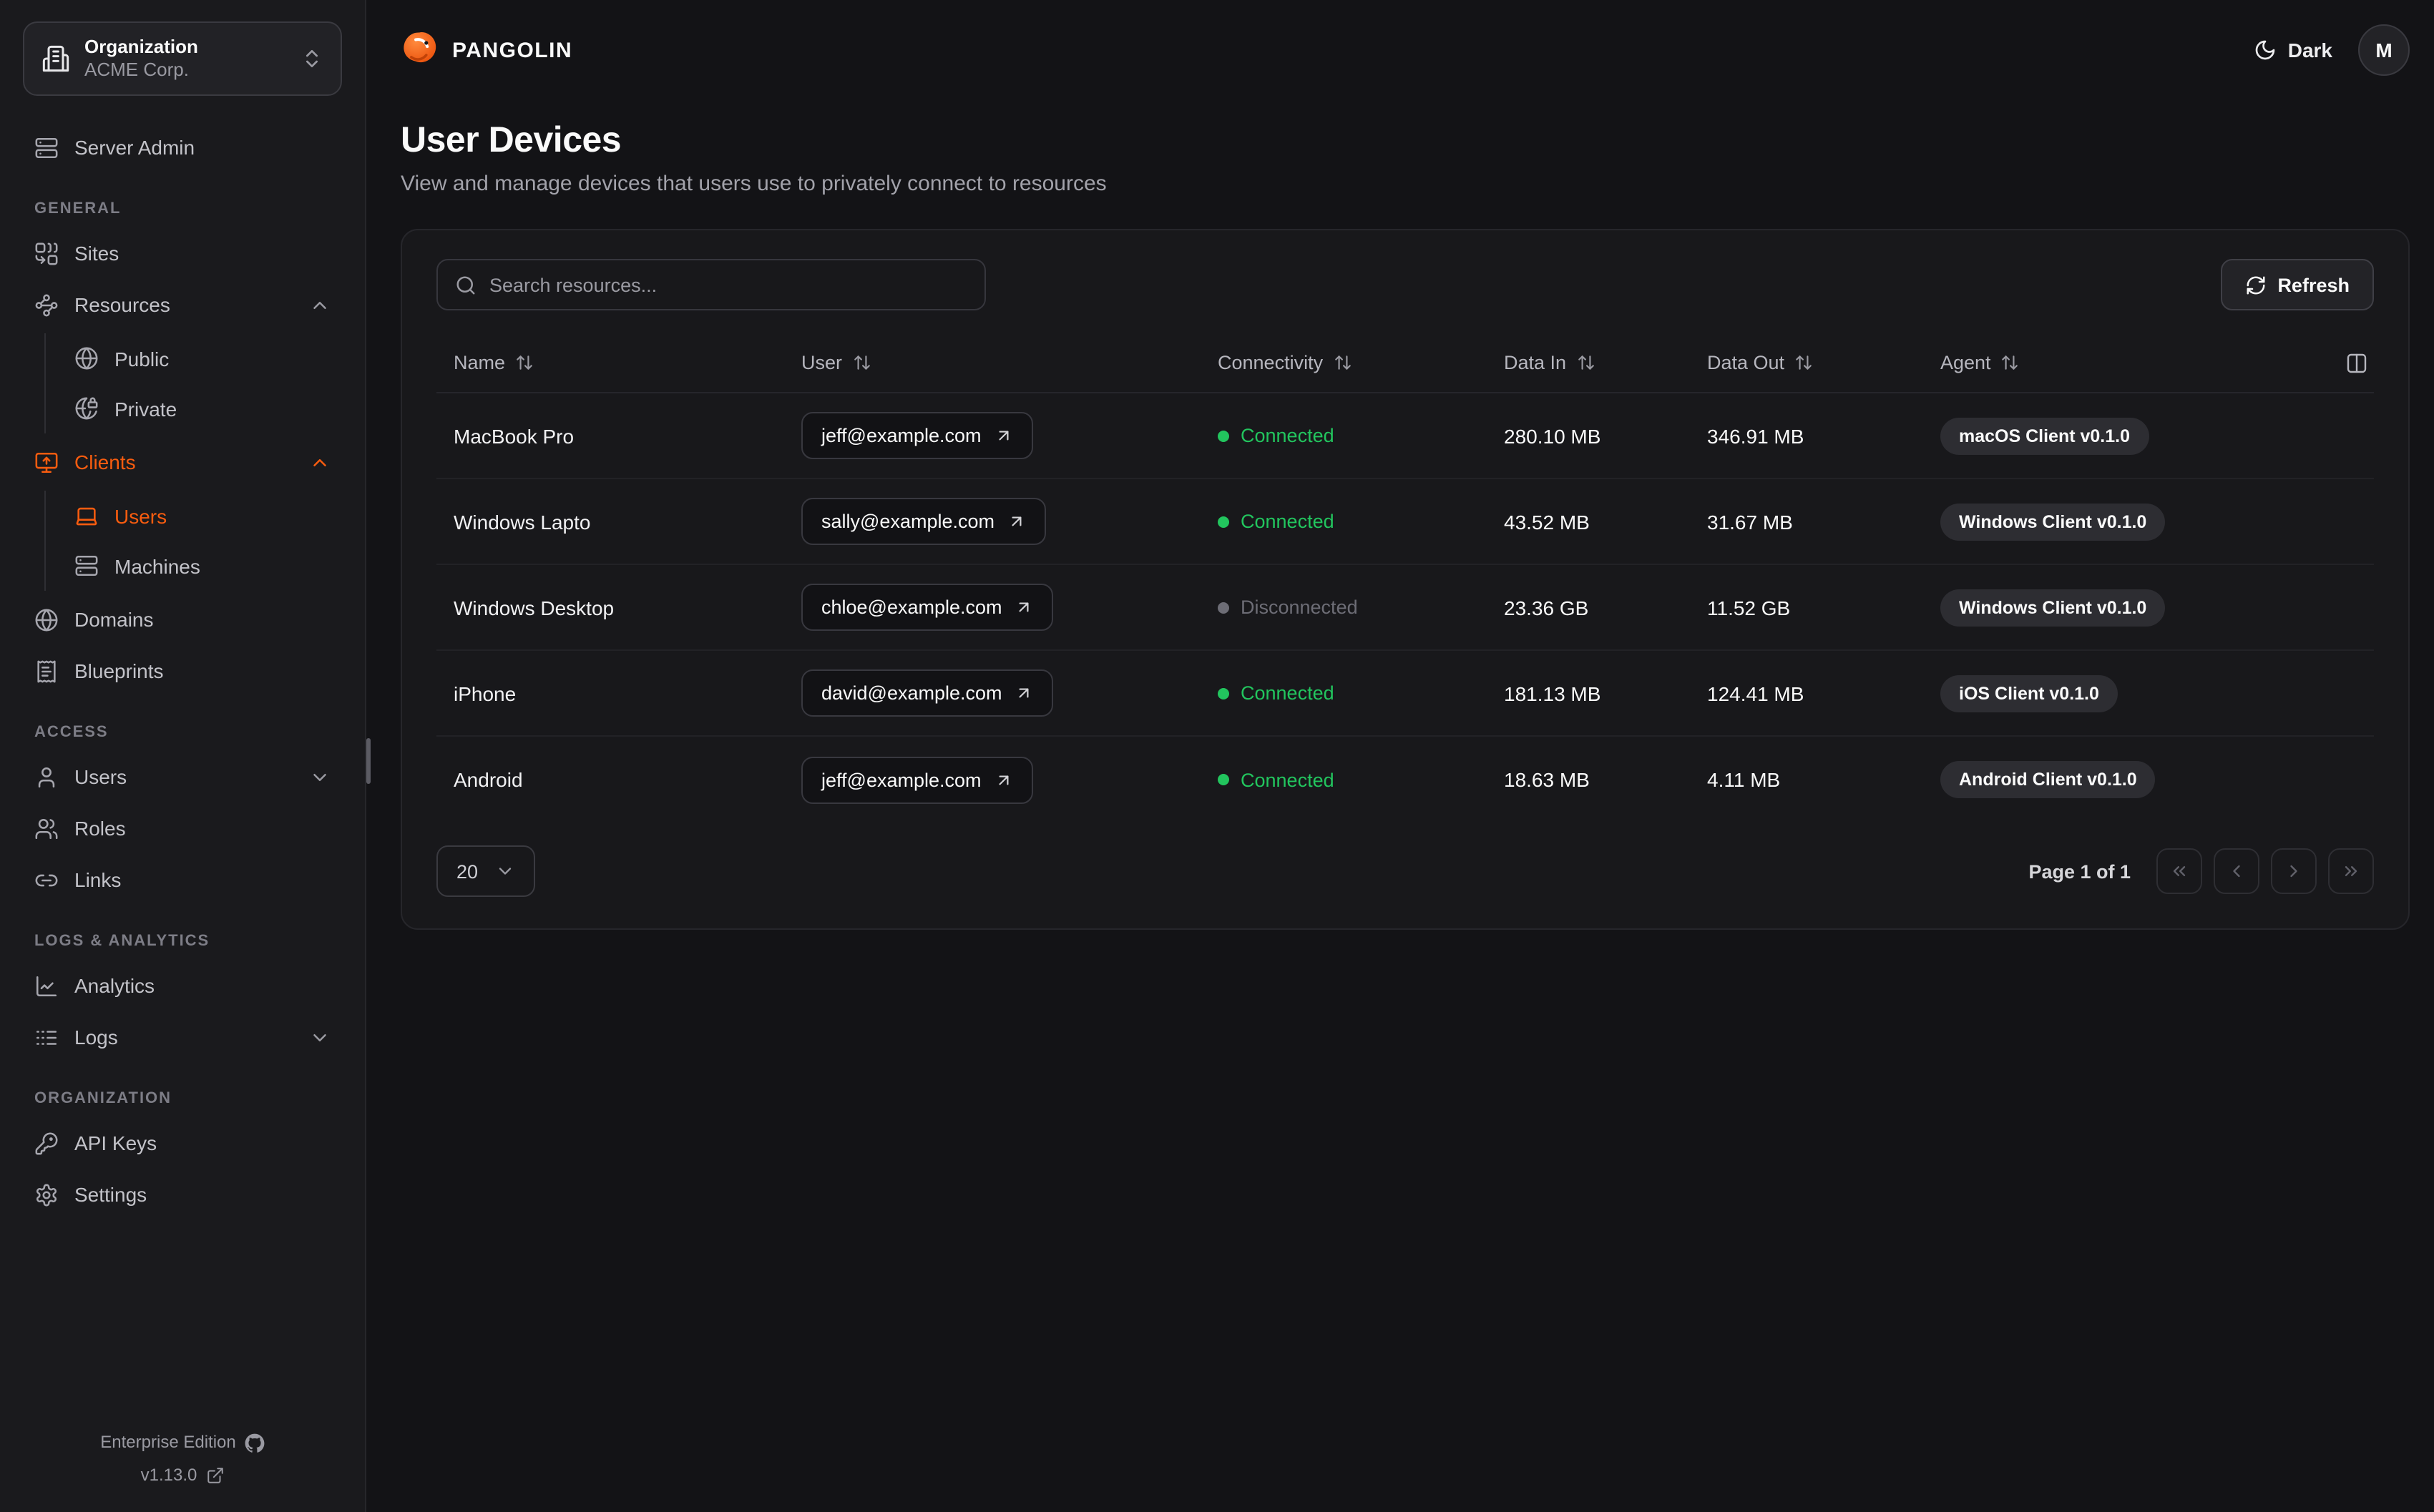 This screenshot has width=2434, height=1512. What do you see at coordinates (86, 408) in the screenshot?
I see `globe-lock-icon` at bounding box center [86, 408].